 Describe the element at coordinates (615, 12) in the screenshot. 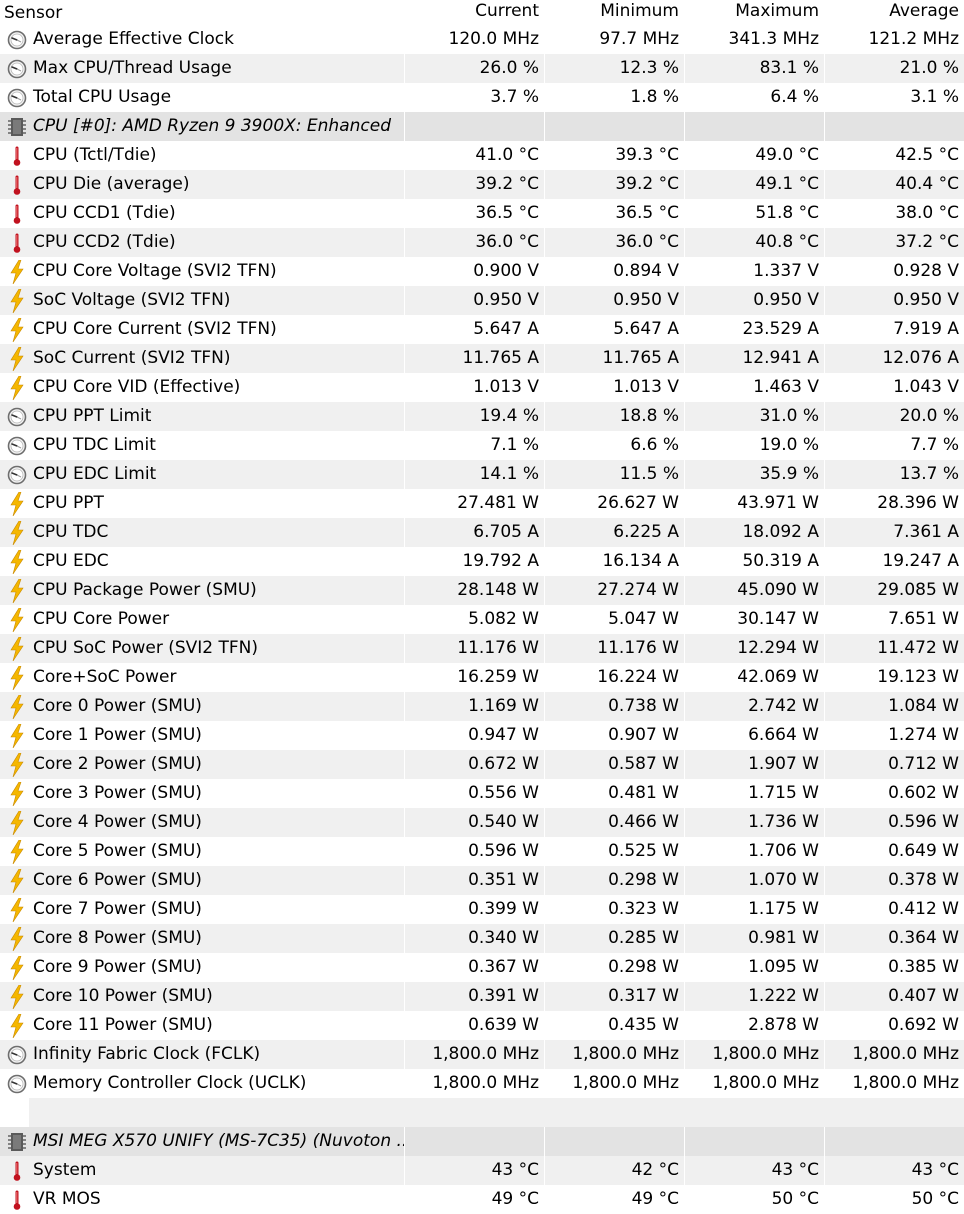

I see `column-header-minimum: Minimum` at that location.